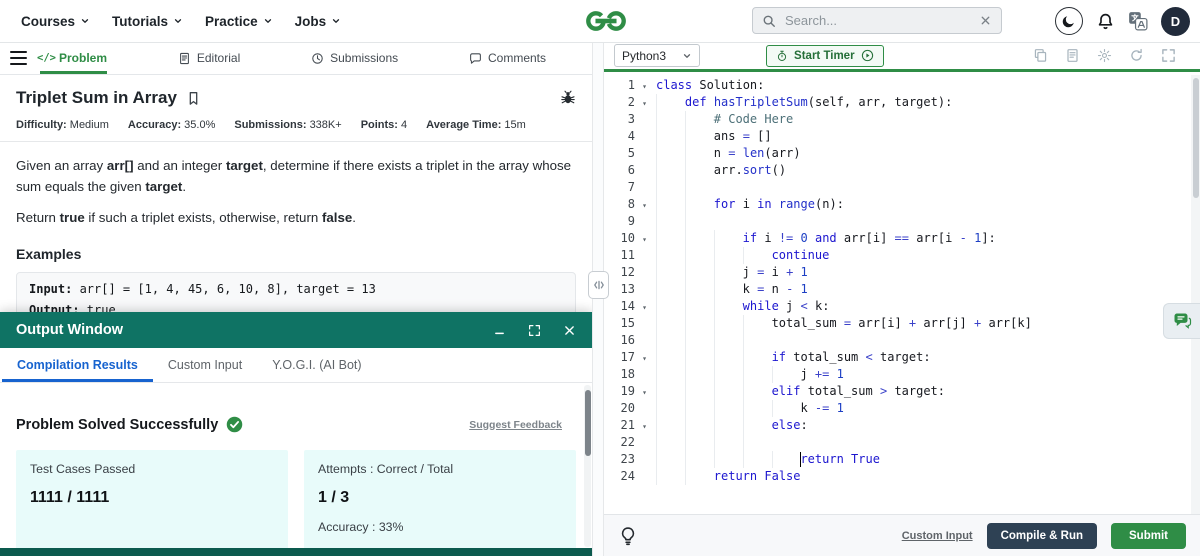 The image size is (1200, 556). I want to click on translate-icon, so click(1138, 21).